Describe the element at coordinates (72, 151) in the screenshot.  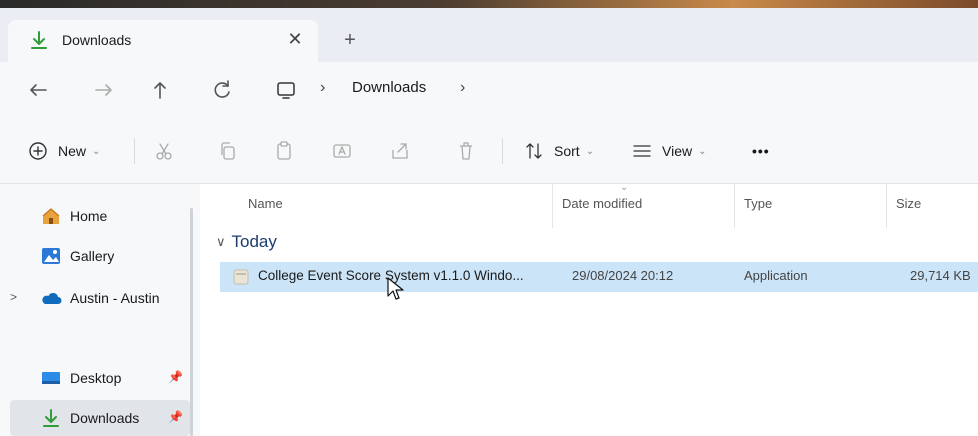
I see `new-label: New` at that location.